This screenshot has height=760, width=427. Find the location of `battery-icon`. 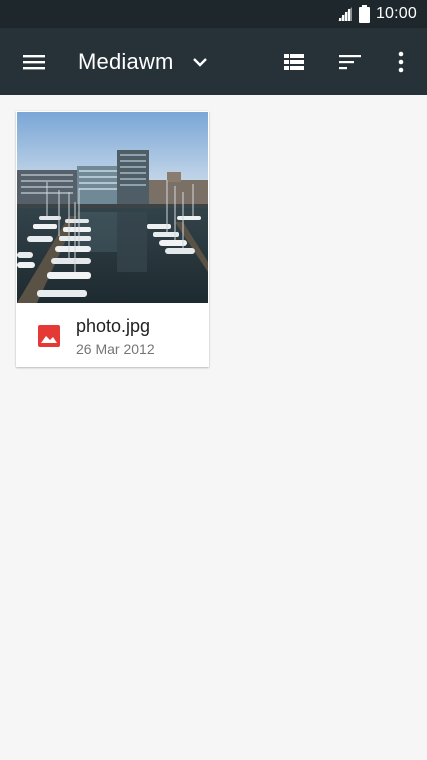

battery-icon is located at coordinates (364, 14).